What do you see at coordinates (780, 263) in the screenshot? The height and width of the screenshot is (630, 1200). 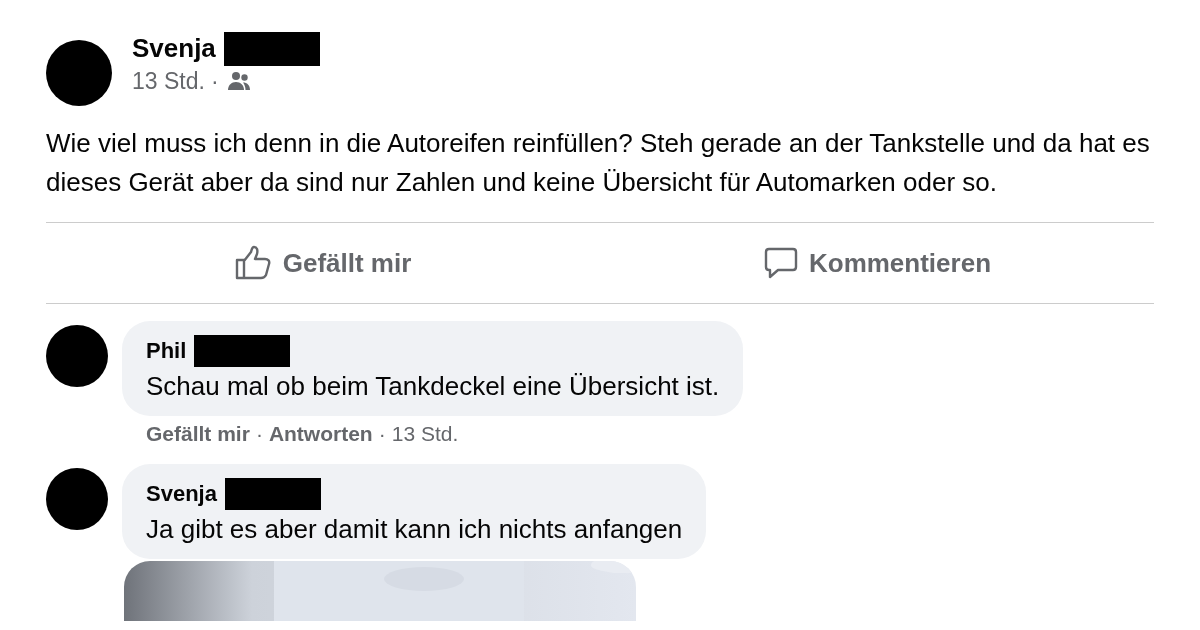 I see `speech-bubble-icon` at bounding box center [780, 263].